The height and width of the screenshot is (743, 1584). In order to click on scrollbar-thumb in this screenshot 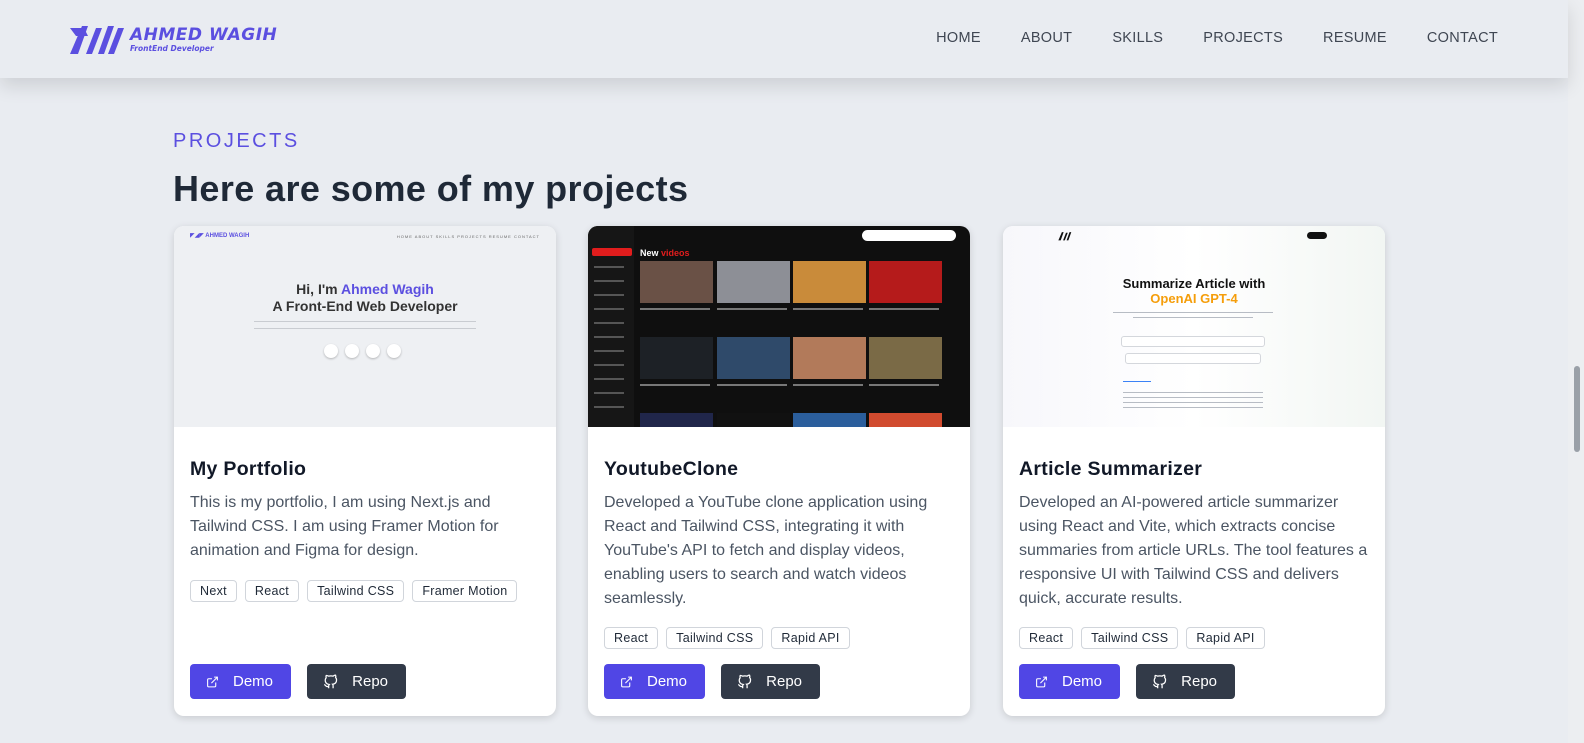, I will do `click(1577, 409)`.